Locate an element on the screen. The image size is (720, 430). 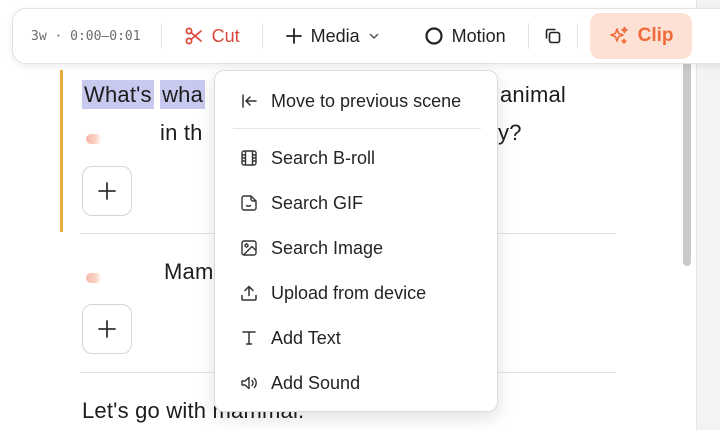
scene-1-line-1-tail: animal is located at coordinates (533, 95).